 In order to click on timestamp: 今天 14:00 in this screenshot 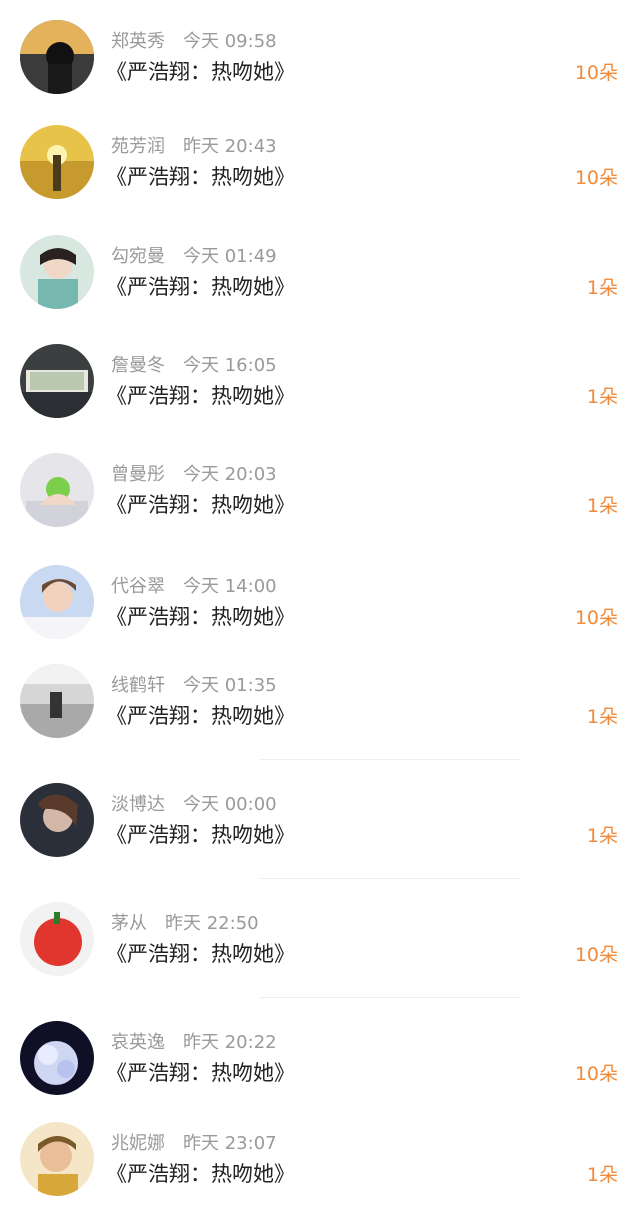, I will do `click(230, 586)`.